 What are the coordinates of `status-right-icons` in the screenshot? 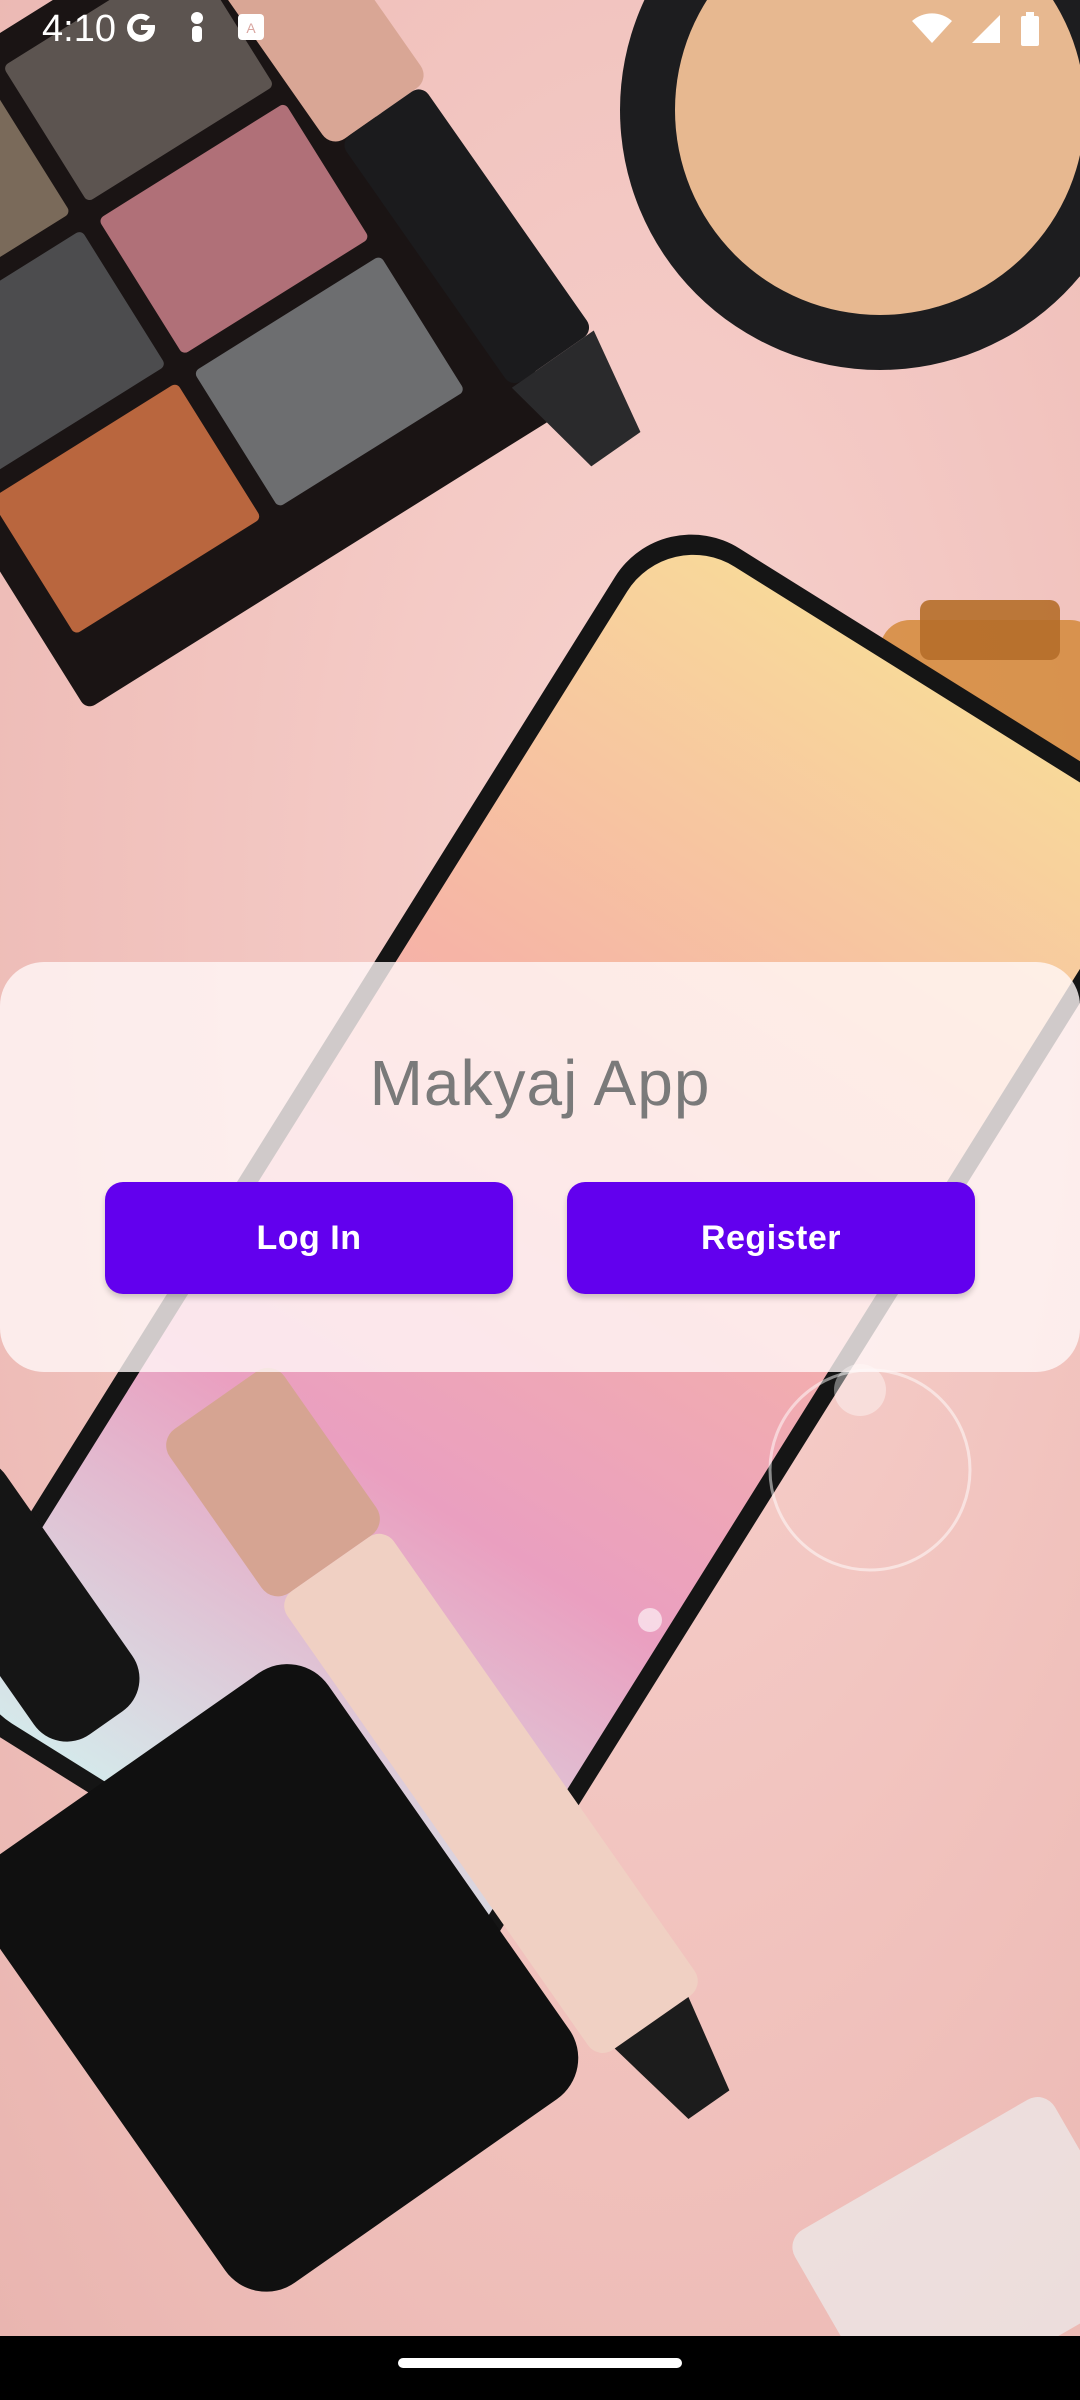 It's located at (976, 29).